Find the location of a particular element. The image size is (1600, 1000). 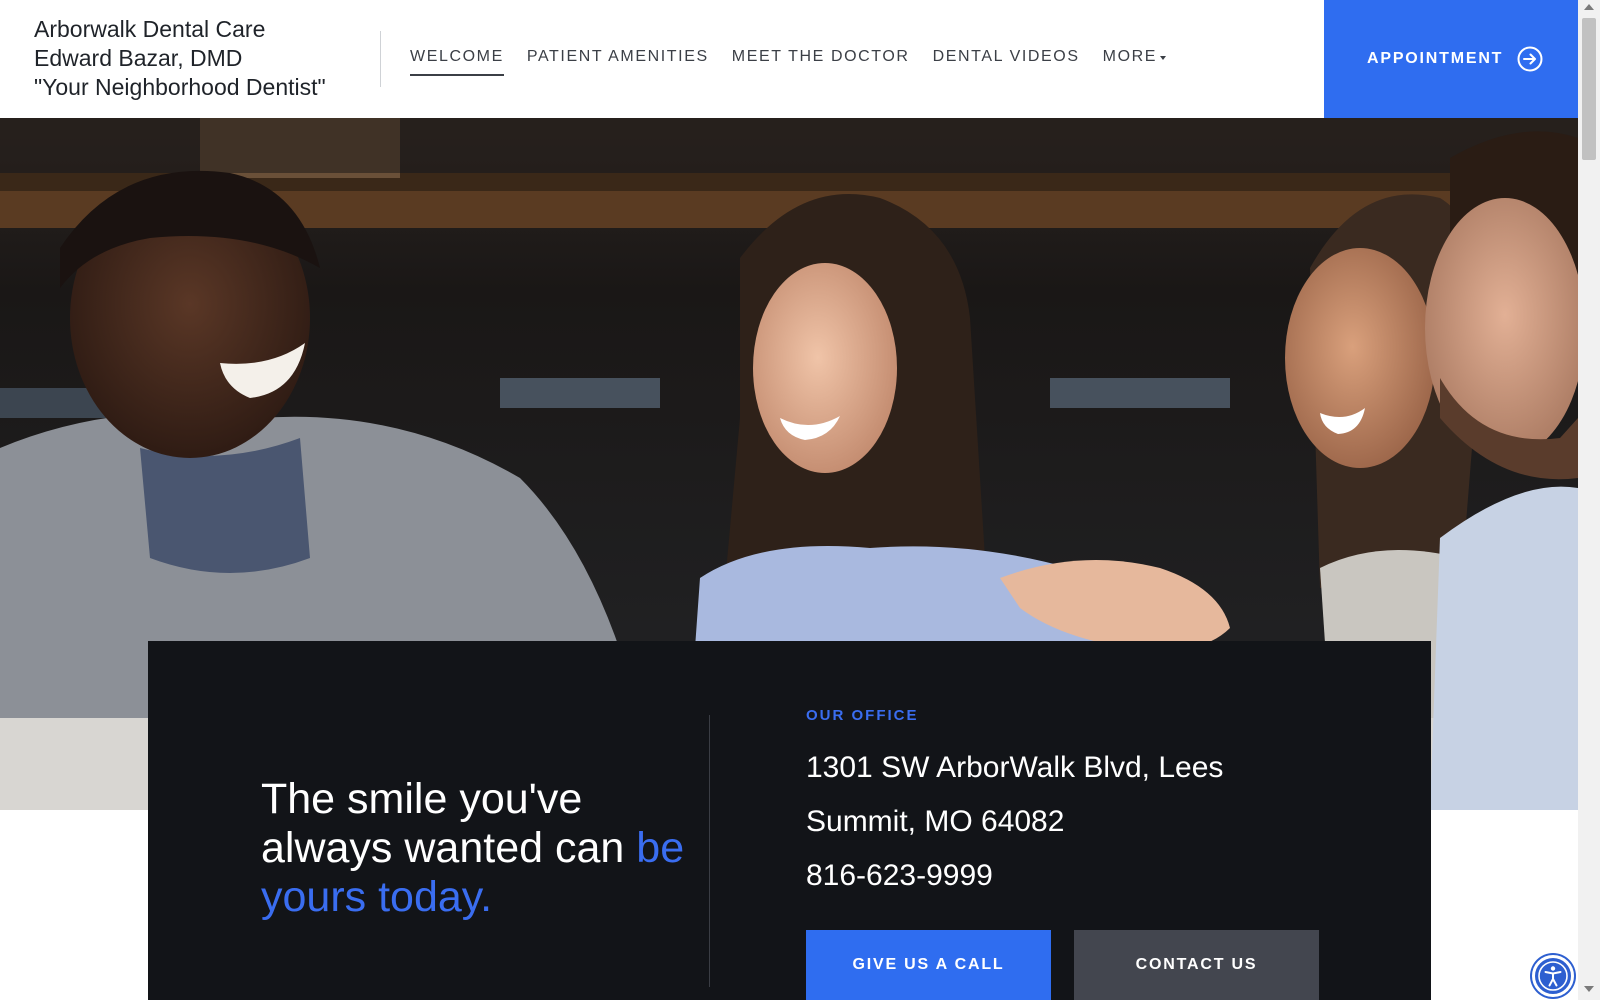

office-phone: 816-623-9999 is located at coordinates (899, 876).